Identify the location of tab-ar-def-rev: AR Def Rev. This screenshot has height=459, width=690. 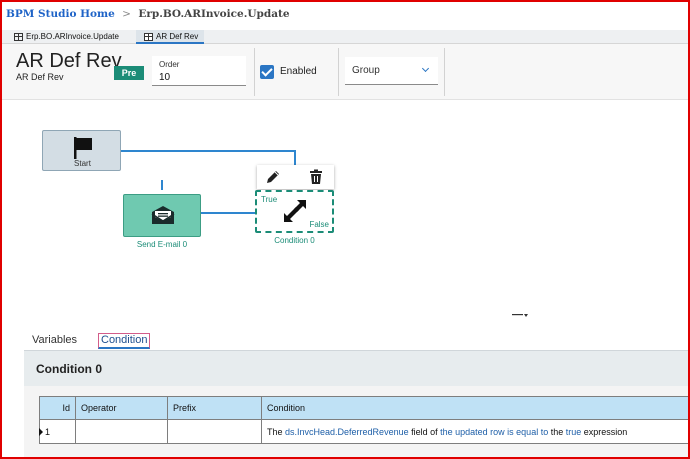
(170, 37).